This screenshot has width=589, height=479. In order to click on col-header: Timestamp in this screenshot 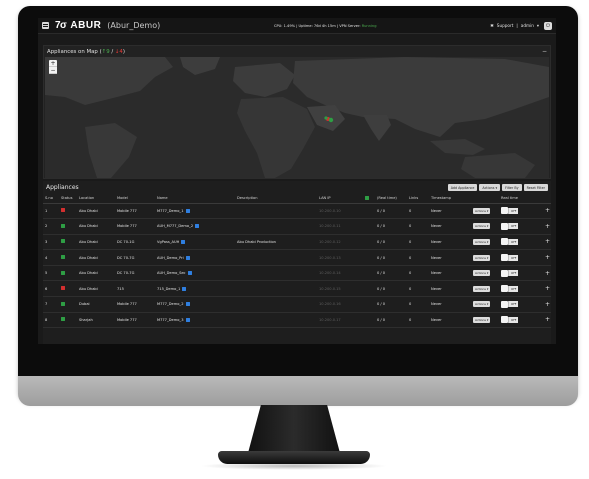, I will do `click(450, 199)`.